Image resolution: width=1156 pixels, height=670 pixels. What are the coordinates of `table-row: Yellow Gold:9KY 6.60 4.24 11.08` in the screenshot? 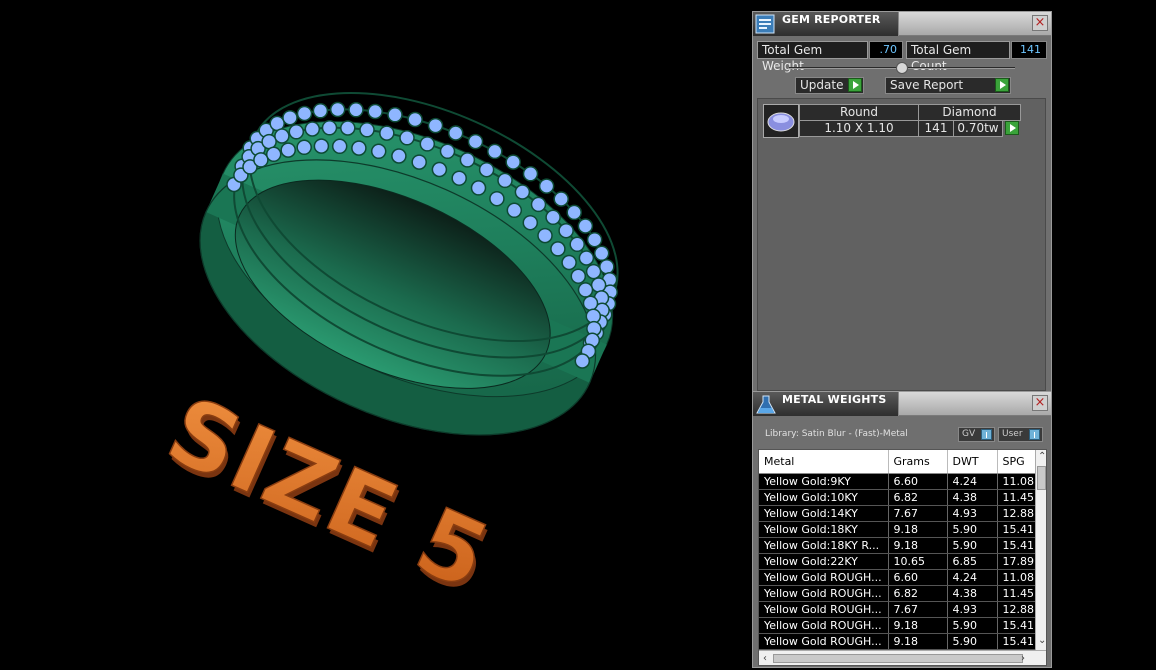 It's located at (897, 481).